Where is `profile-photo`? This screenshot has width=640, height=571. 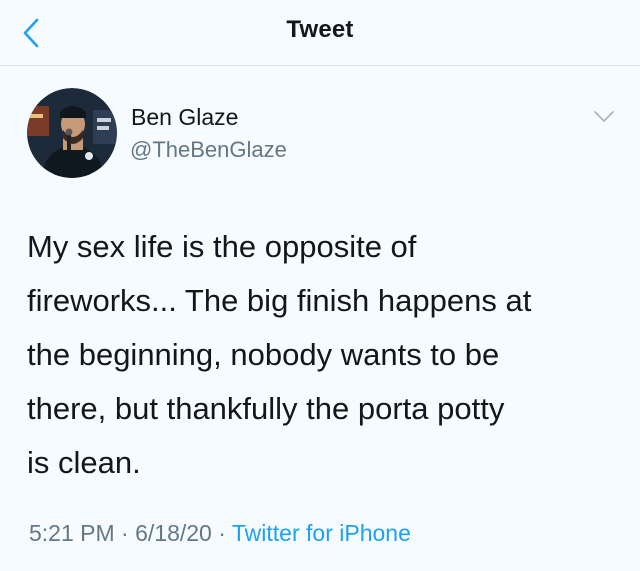
profile-photo is located at coordinates (72, 133).